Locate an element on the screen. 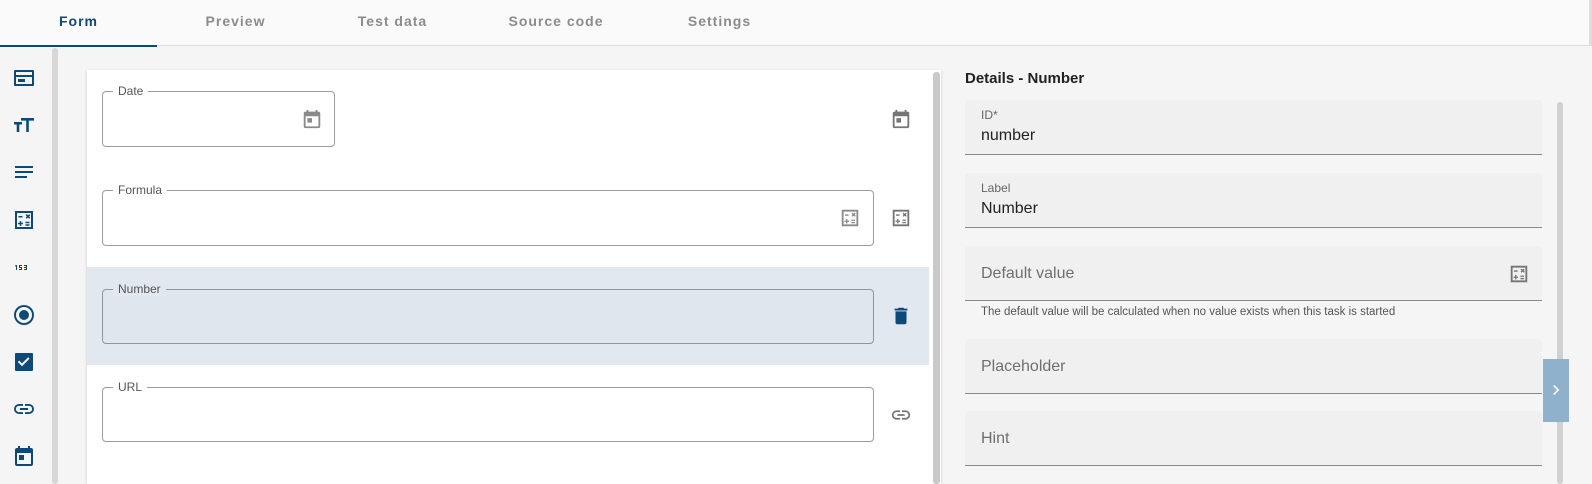 This screenshot has width=1592, height=484. tab-form: Form is located at coordinates (78, 23).